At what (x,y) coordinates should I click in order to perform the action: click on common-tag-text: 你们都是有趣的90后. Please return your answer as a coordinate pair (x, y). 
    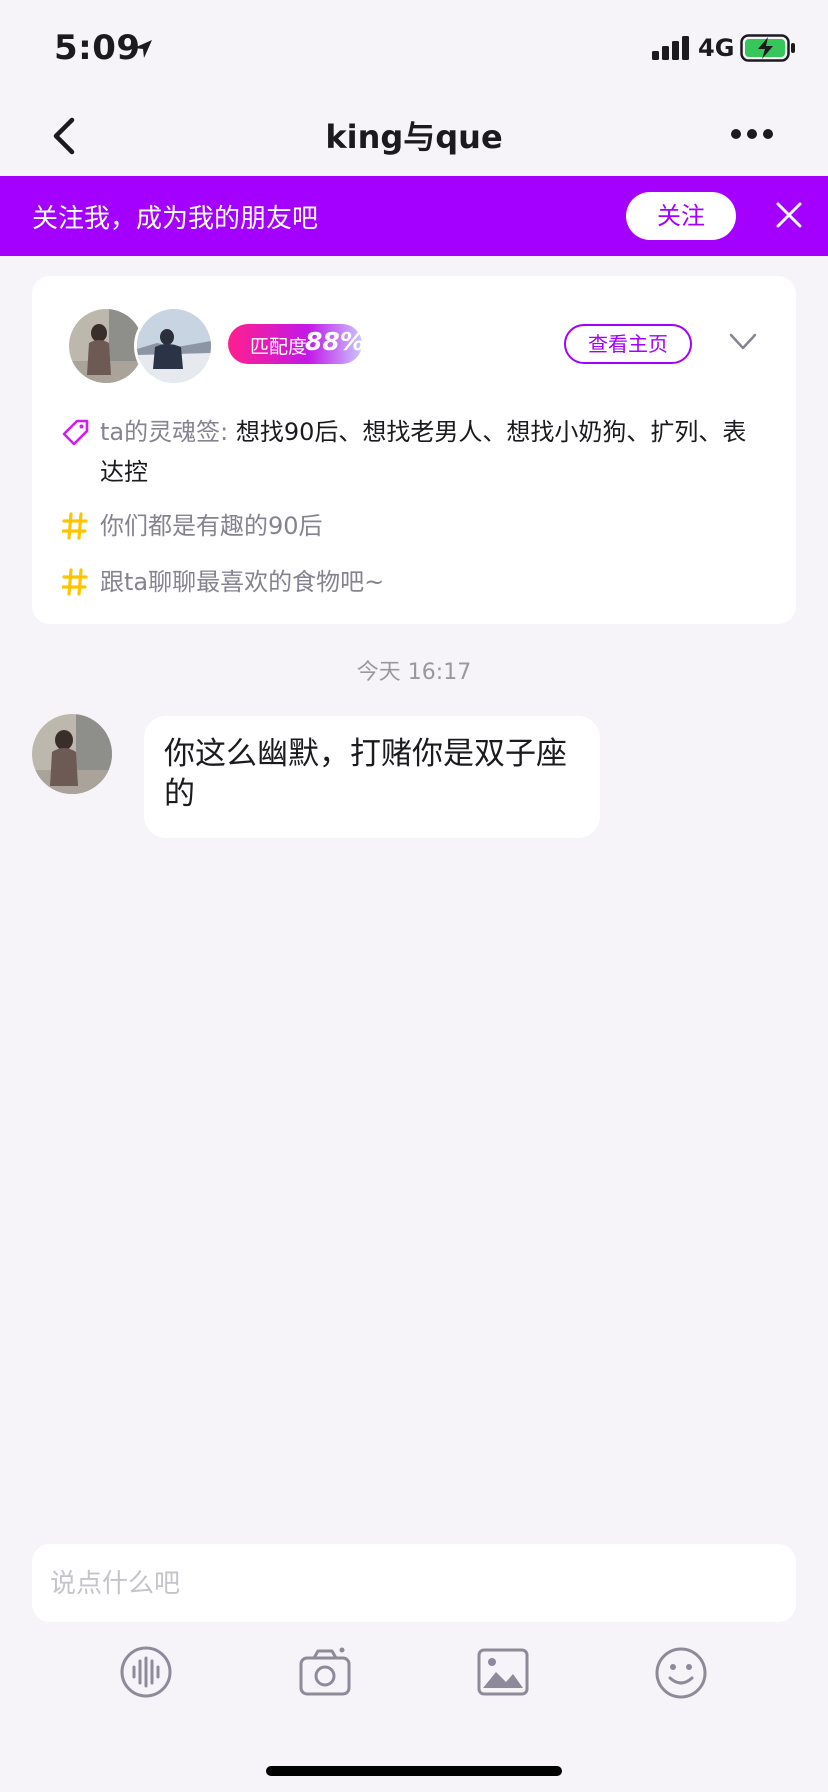
    Looking at the image, I should click on (211, 526).